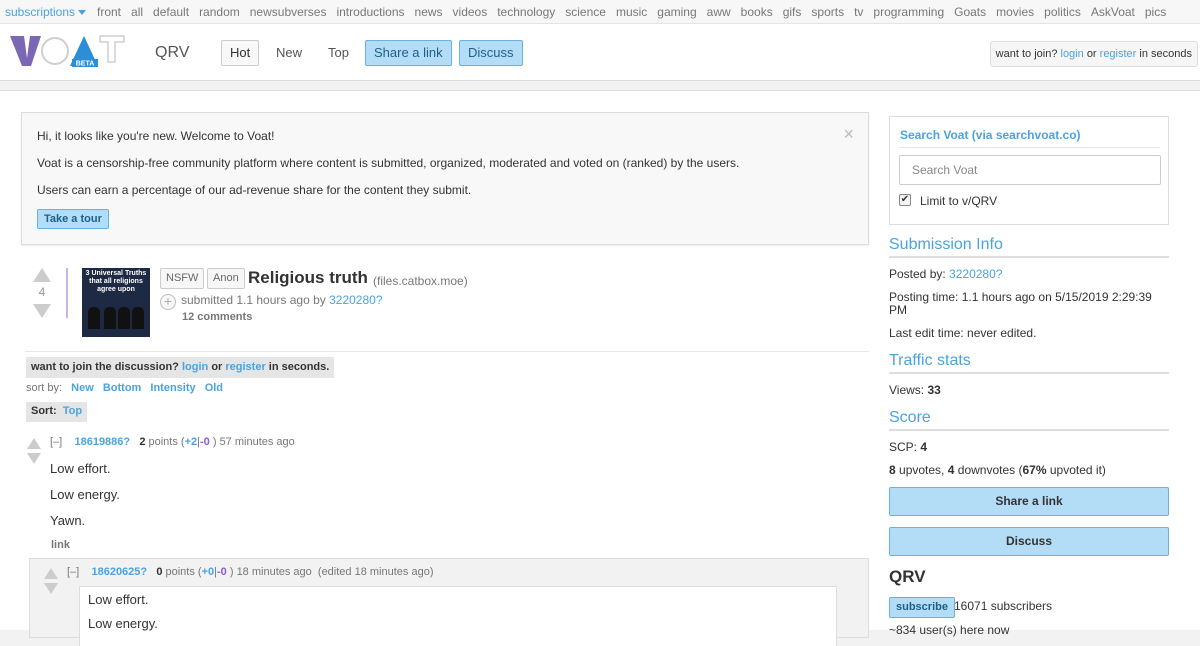 Image resolution: width=1200 pixels, height=646 pixels. I want to click on nav-link: pics, so click(1155, 12).